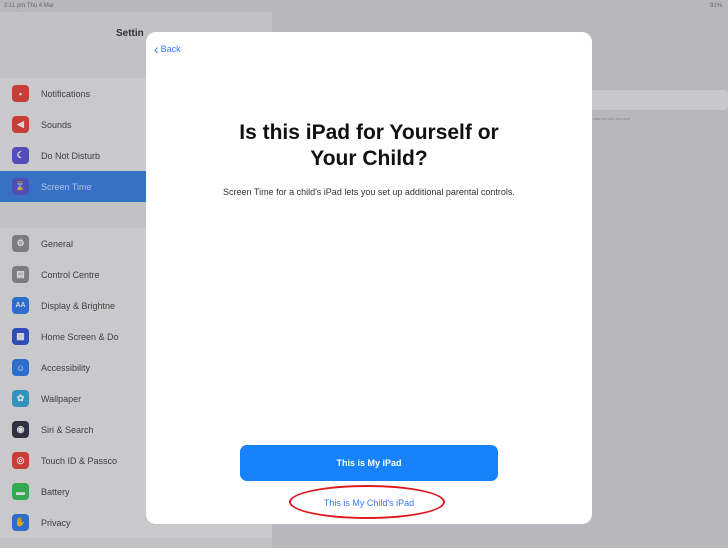  What do you see at coordinates (369, 463) in the screenshot?
I see `this-is-my-ipad-button: This is My iPad` at bounding box center [369, 463].